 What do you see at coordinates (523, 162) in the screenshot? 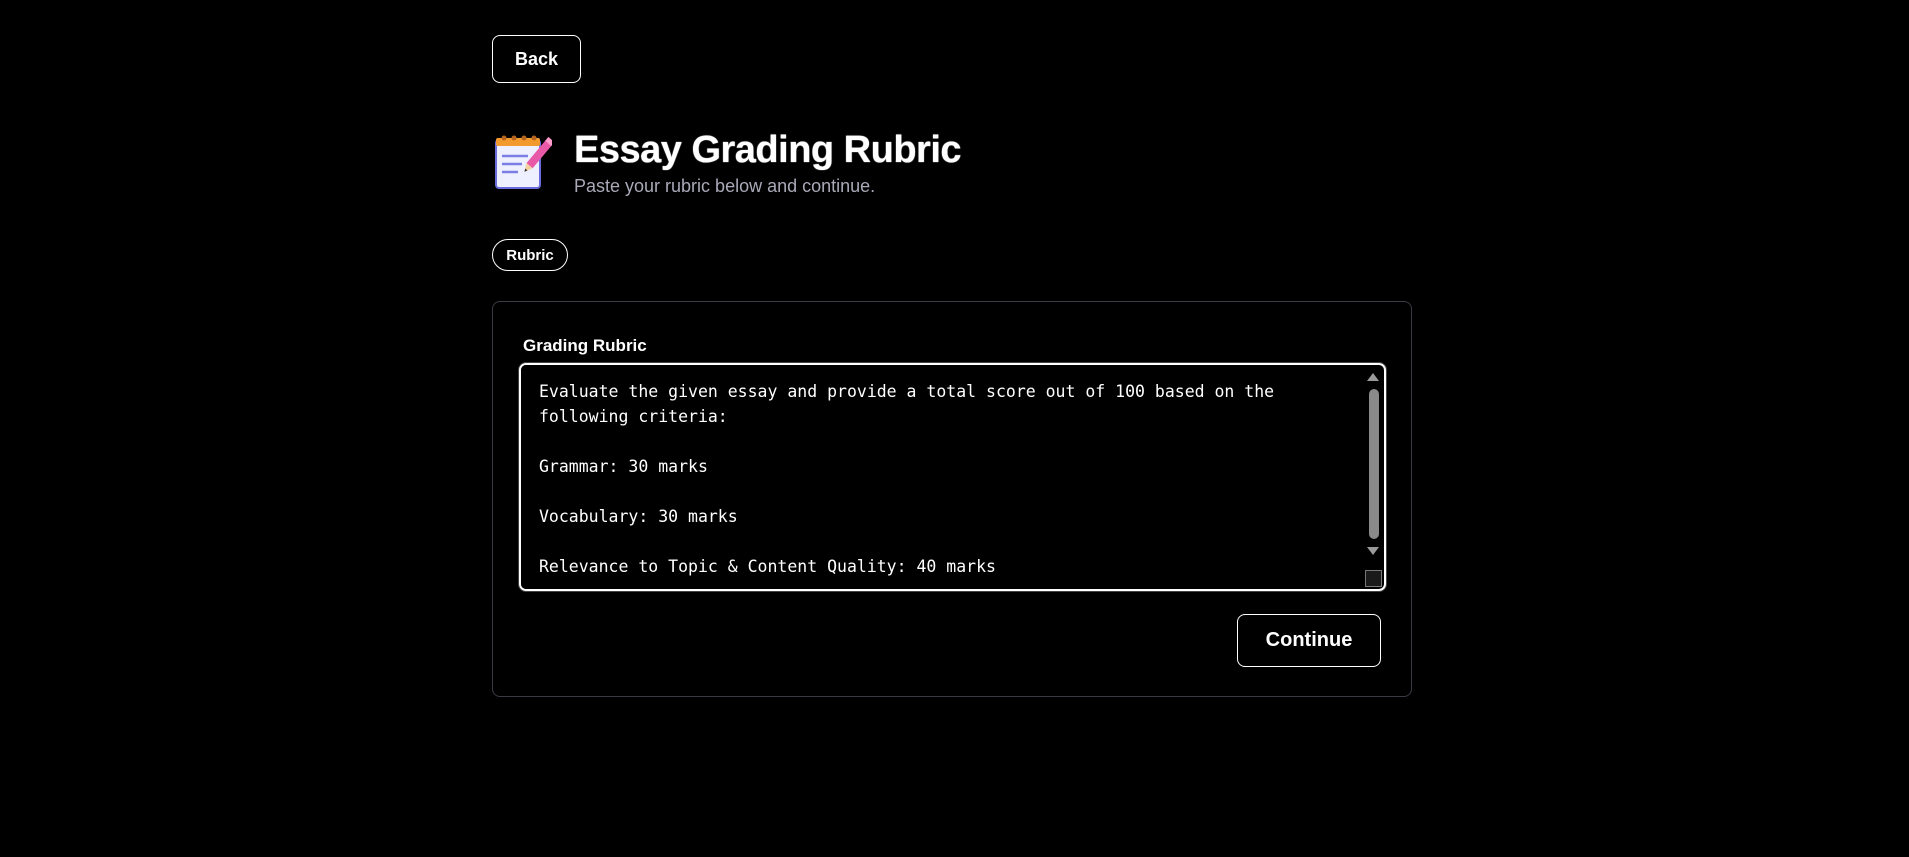
I see `memo-icon` at bounding box center [523, 162].